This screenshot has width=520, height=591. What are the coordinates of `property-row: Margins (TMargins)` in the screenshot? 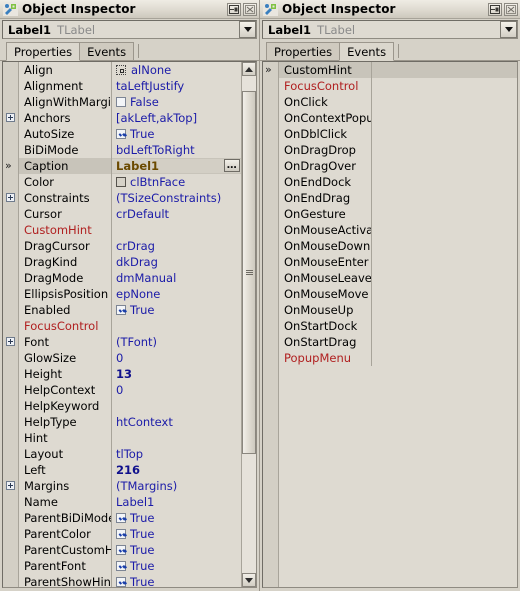 It's located at (130, 486).